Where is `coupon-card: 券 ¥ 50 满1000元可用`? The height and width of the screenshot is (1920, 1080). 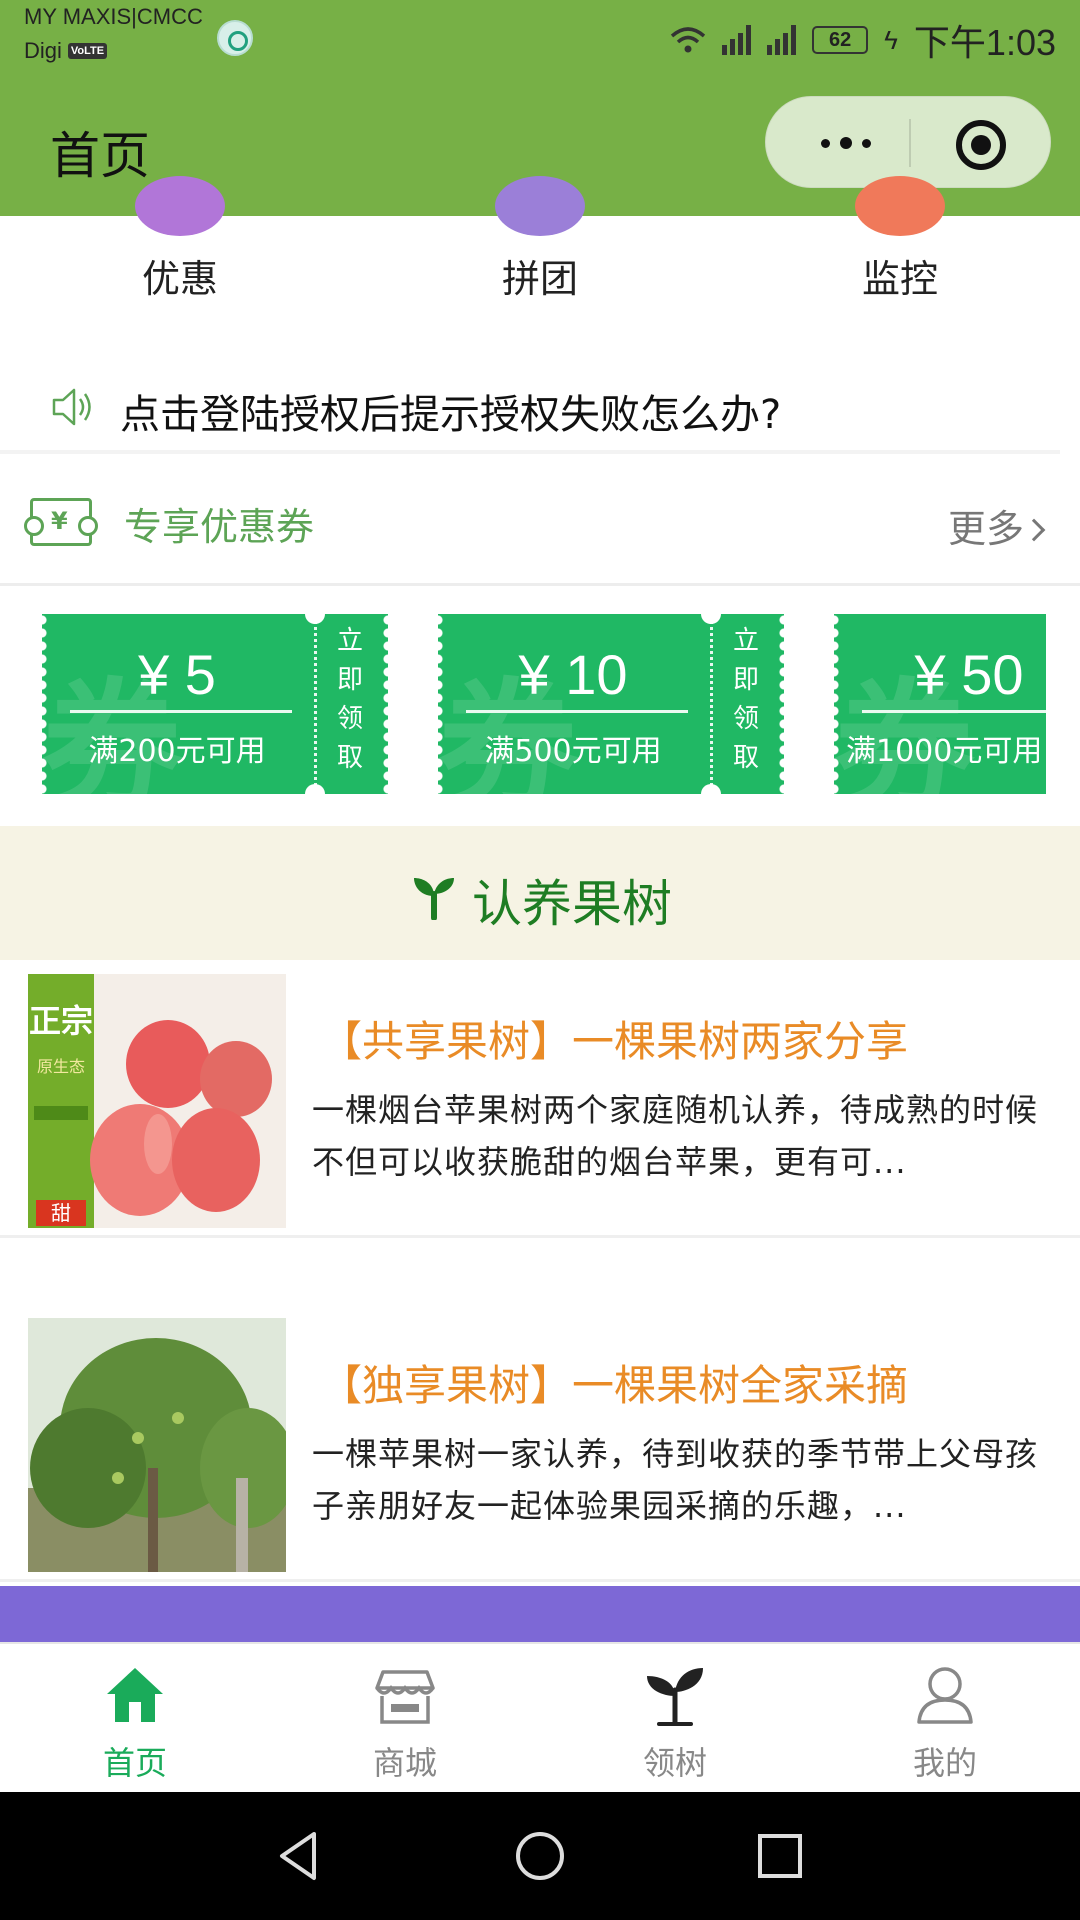
coupon-card: 券 ¥ 50 满1000元可用 is located at coordinates (940, 704).